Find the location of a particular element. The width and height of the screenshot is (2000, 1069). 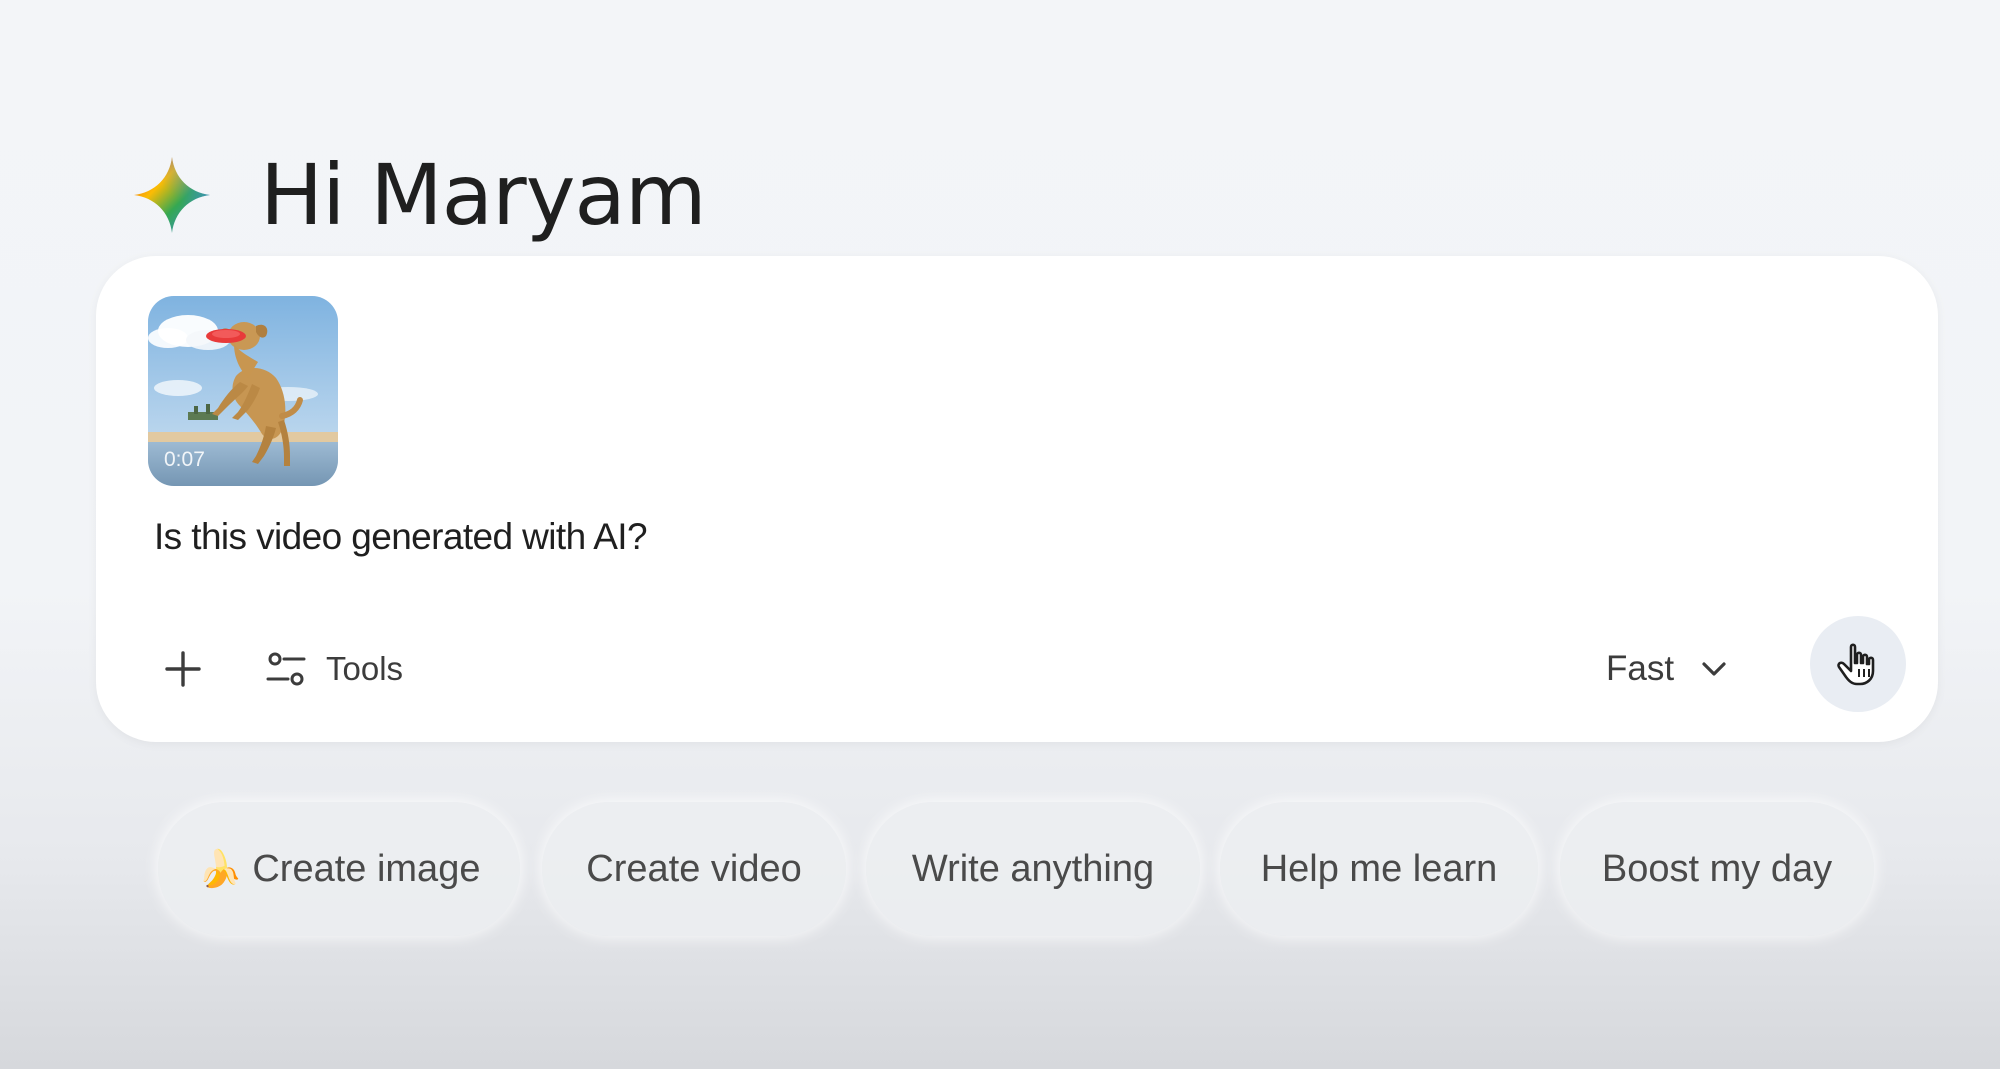

tools-button: Tools is located at coordinates (334, 669).